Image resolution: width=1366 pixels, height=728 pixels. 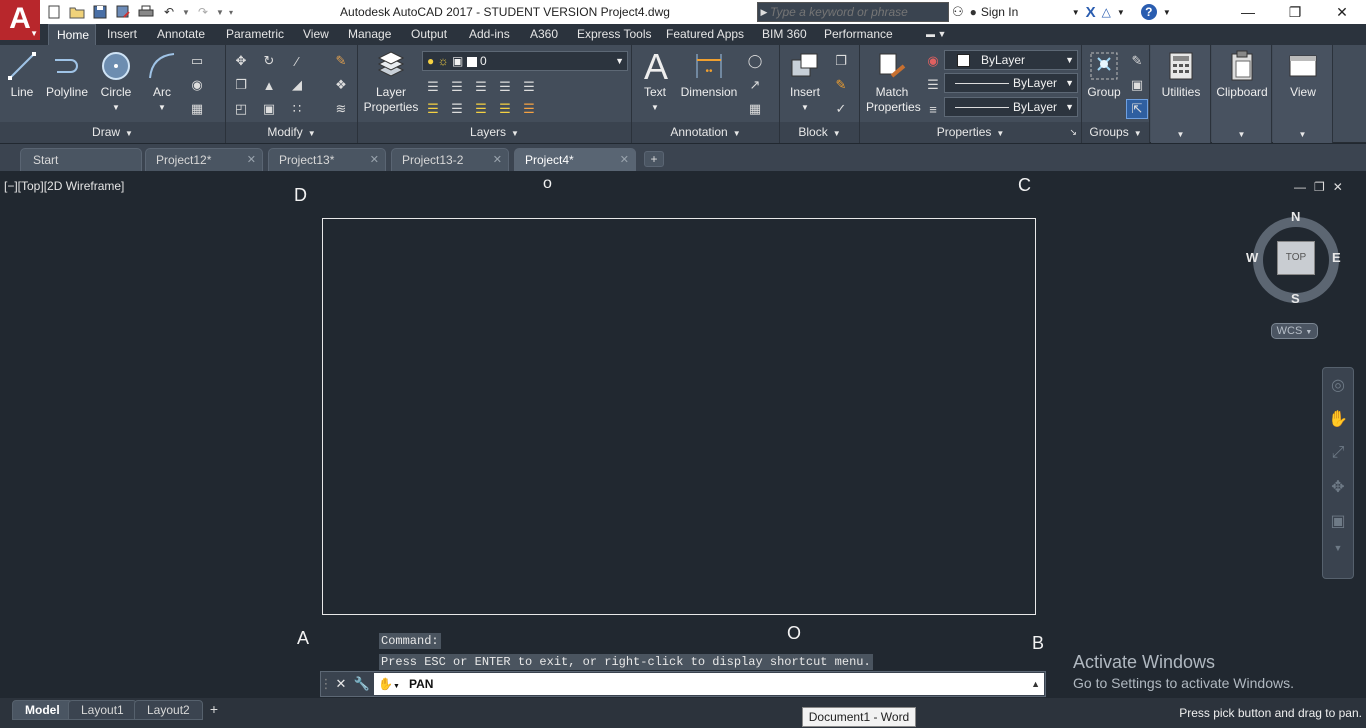 What do you see at coordinates (429, 34) in the screenshot?
I see `tab-output: Output` at bounding box center [429, 34].